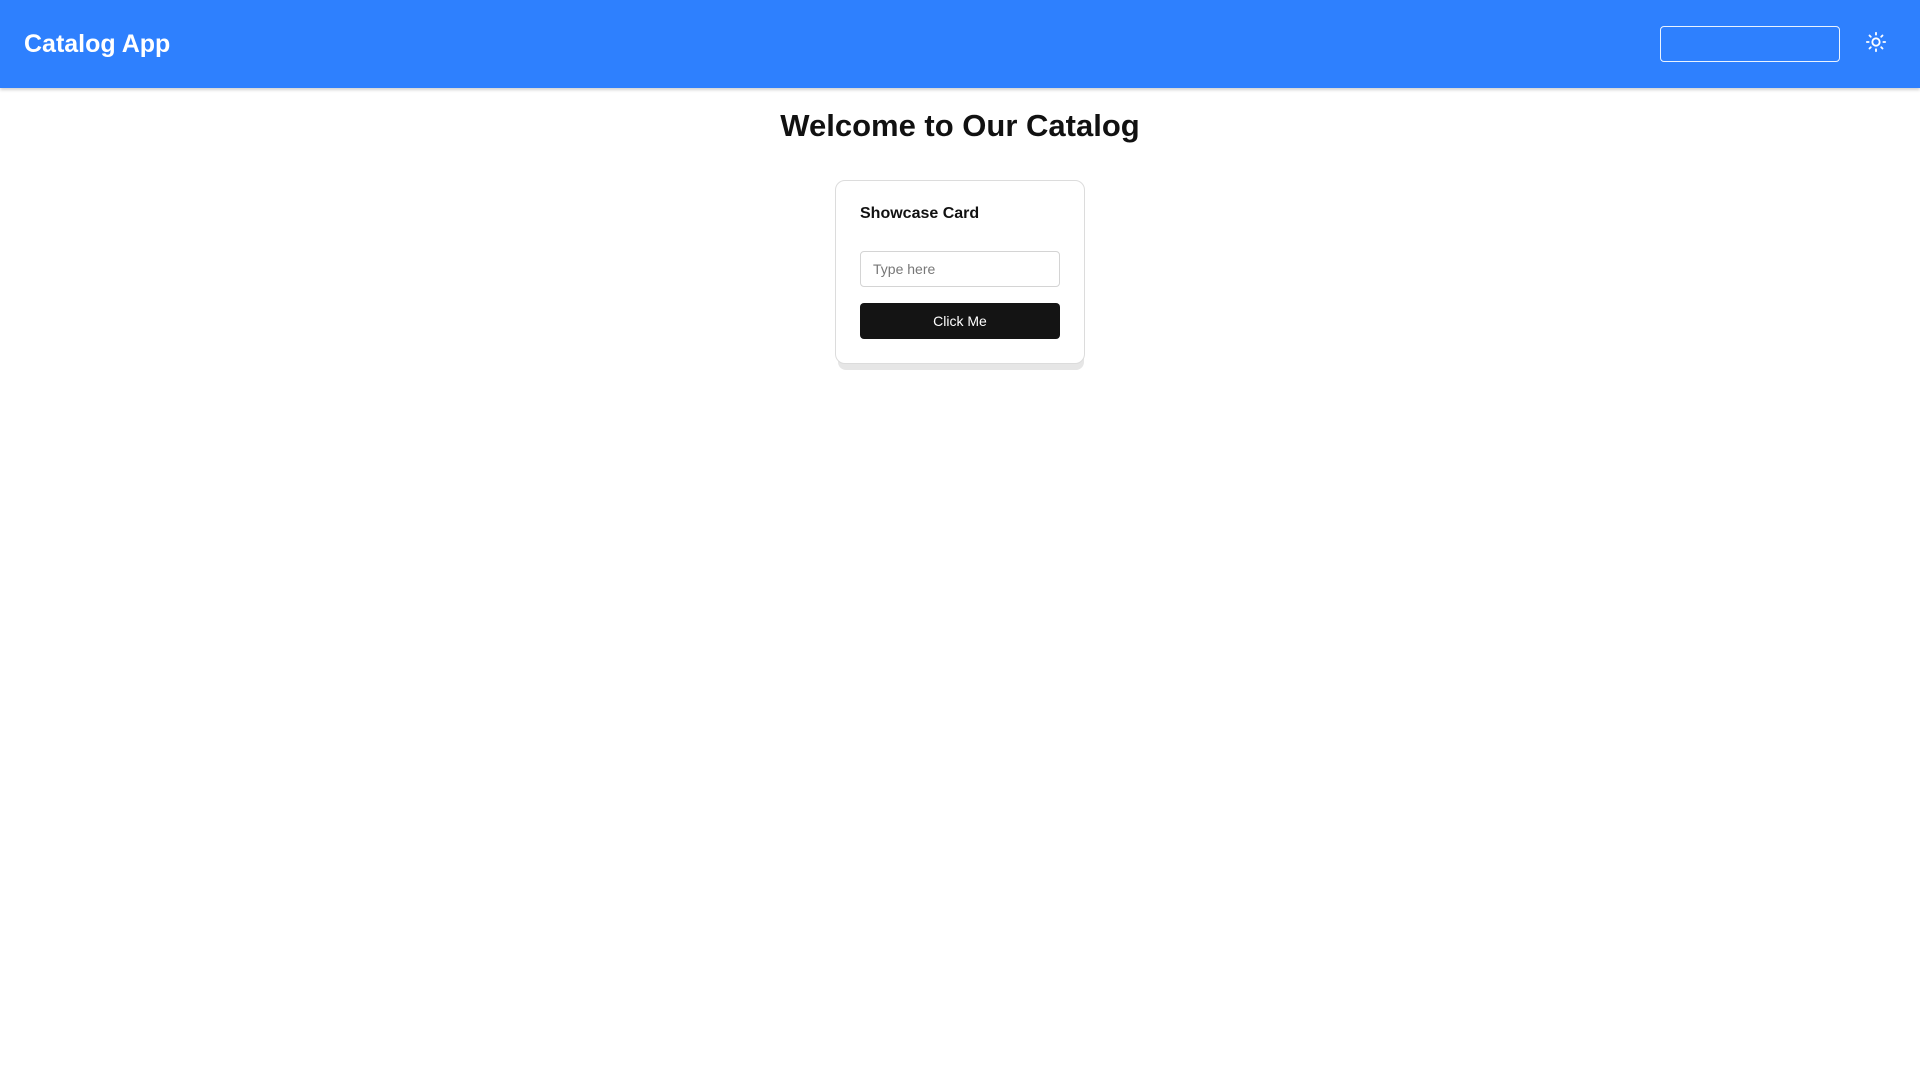 Image resolution: width=1920 pixels, height=1080 pixels. I want to click on showcase-card: Showcase Card Click Me, so click(960, 272).